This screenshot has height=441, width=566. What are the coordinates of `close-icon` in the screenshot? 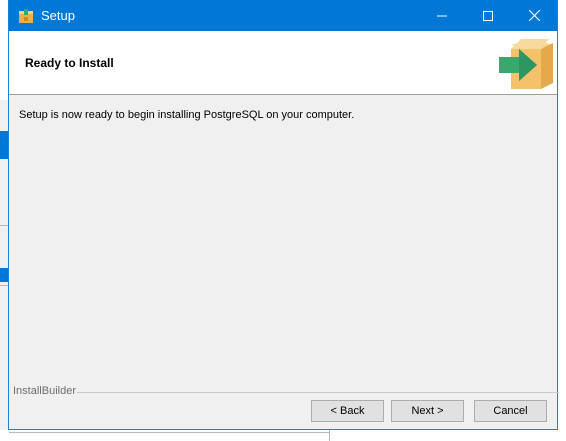 It's located at (534, 15).